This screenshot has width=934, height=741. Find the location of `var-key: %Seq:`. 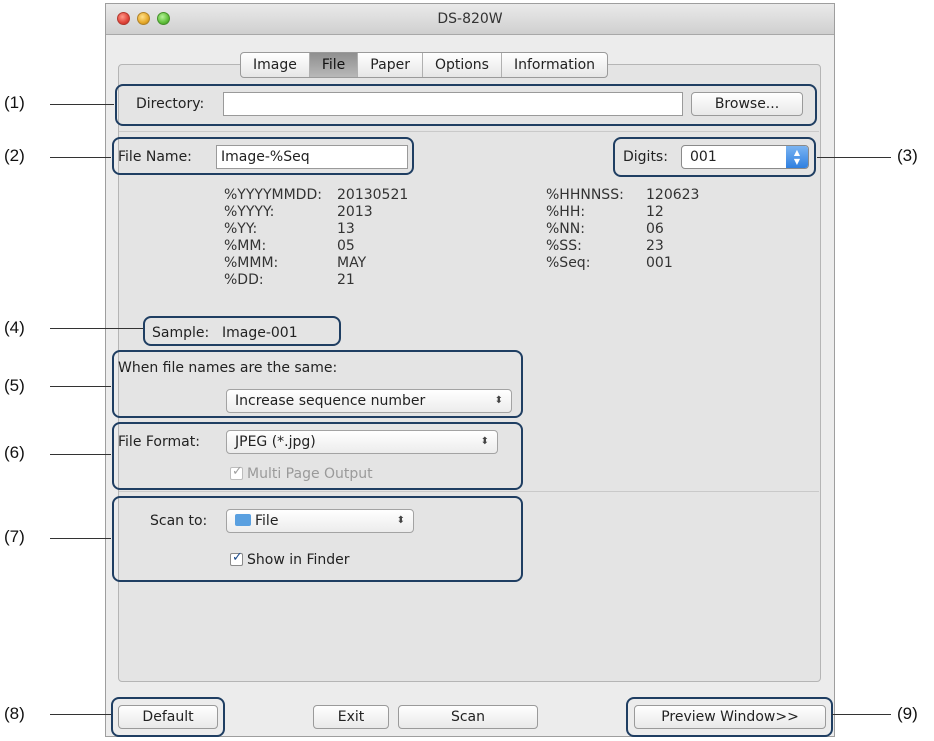

var-key: %Seq: is located at coordinates (568, 263).